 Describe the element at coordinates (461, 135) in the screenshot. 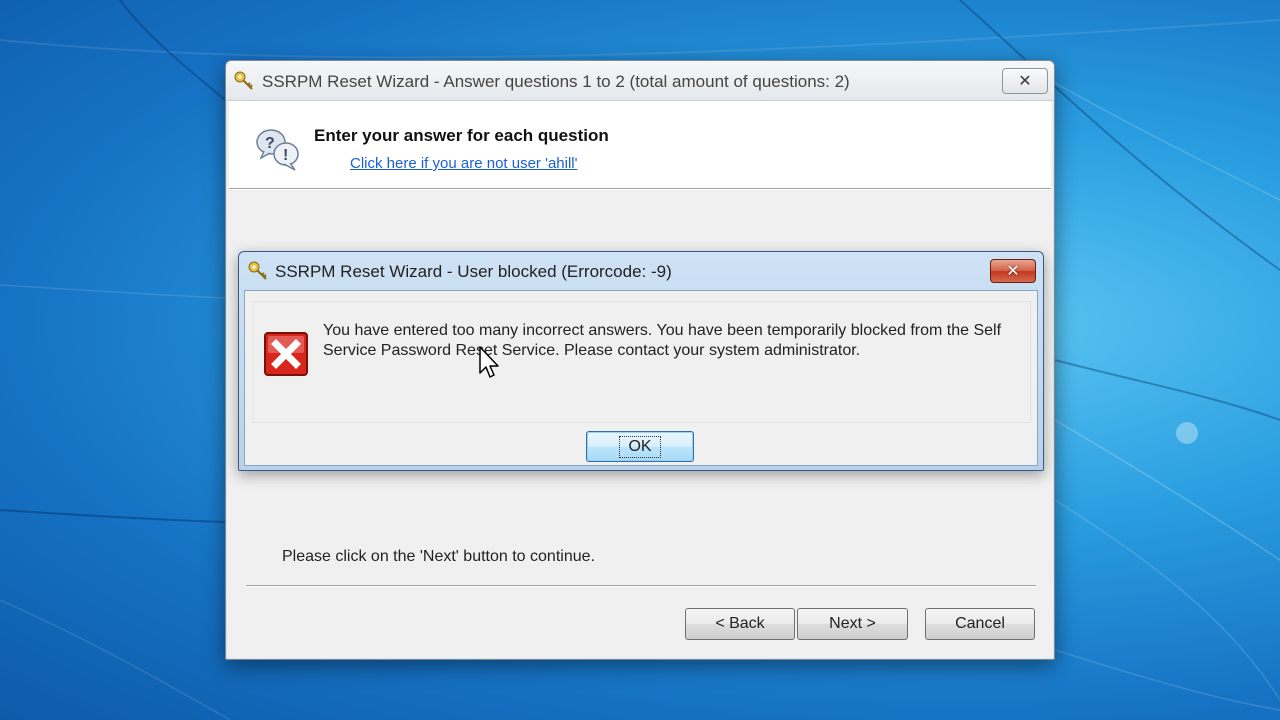

I see `header-title: Enter your answer for each question` at that location.